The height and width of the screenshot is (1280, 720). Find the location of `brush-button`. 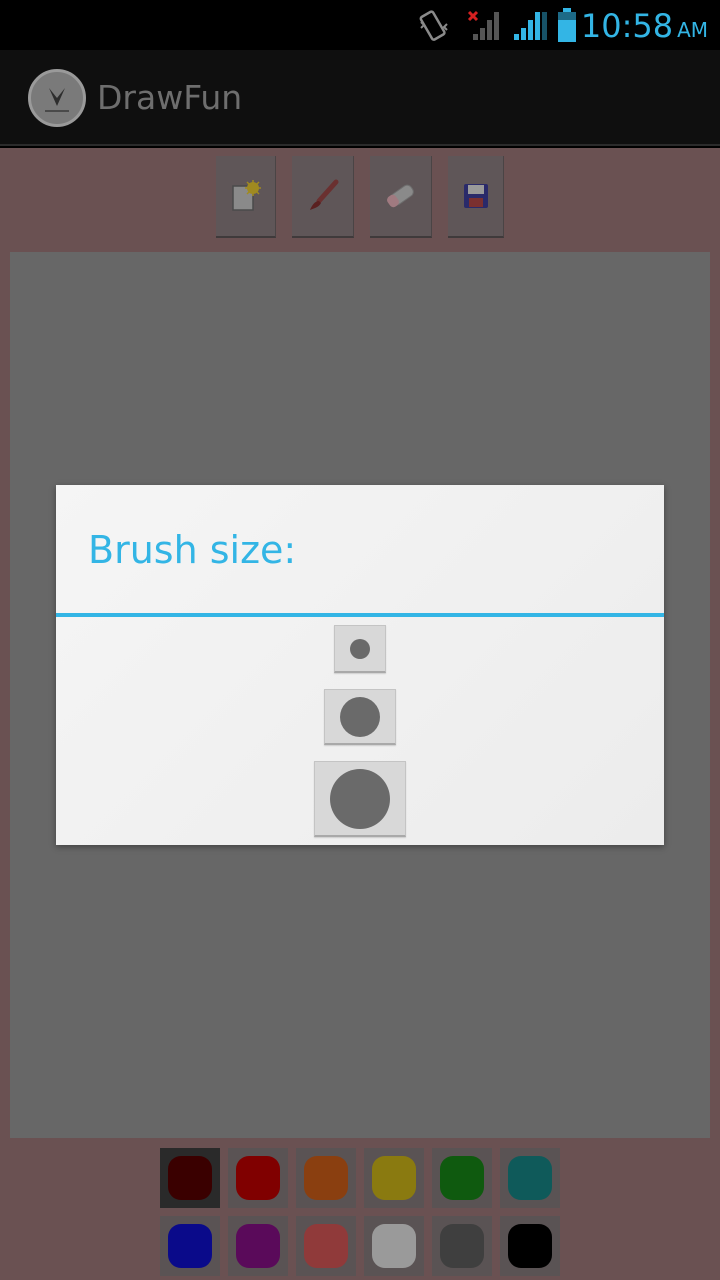

brush-button is located at coordinates (323, 197).